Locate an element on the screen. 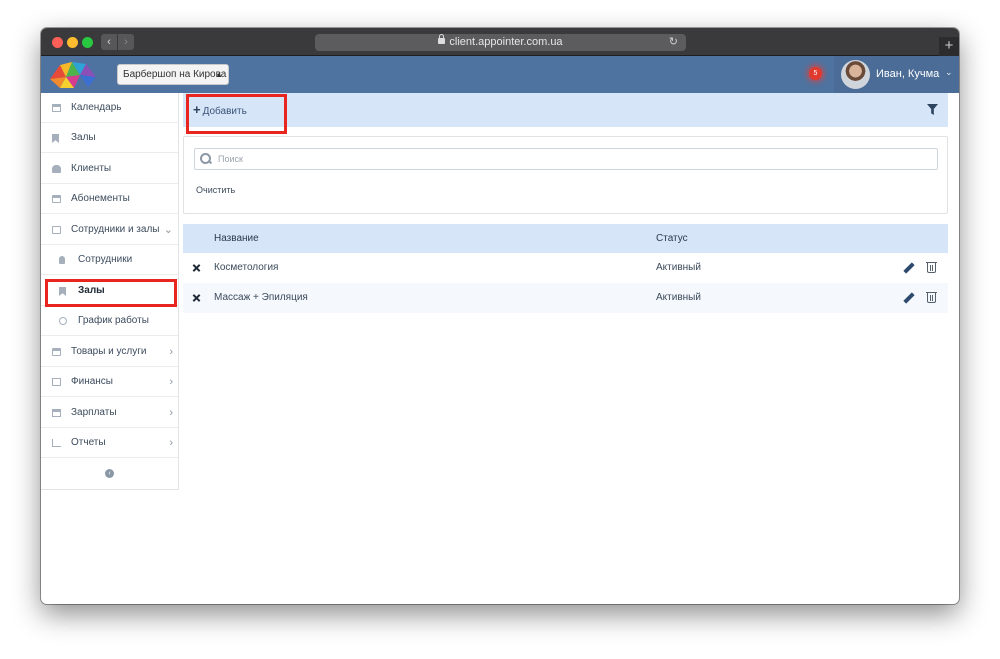  table-row: Массаж + Эпиляция Активный is located at coordinates (565, 298).